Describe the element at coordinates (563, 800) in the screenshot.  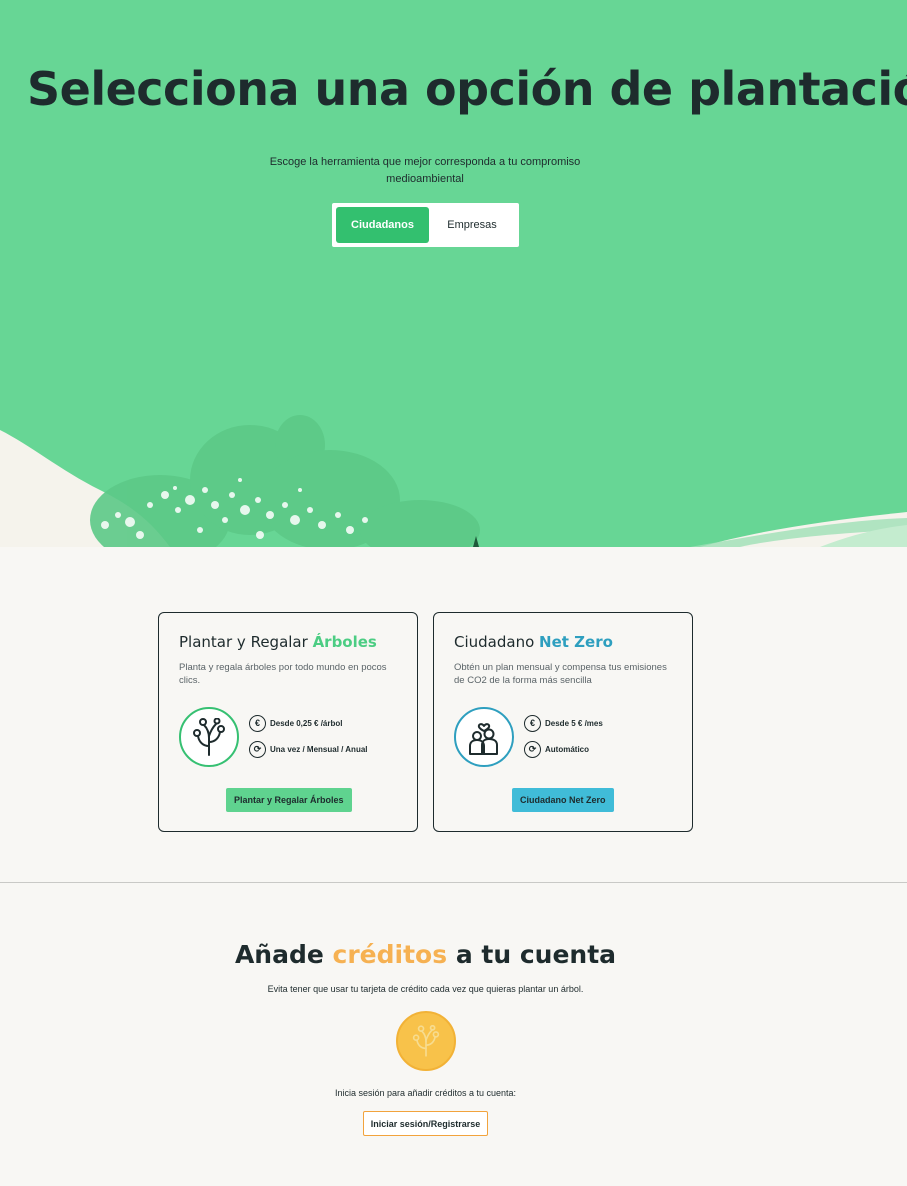
I see `net-zero-button: Ciudadano Net Zero` at that location.